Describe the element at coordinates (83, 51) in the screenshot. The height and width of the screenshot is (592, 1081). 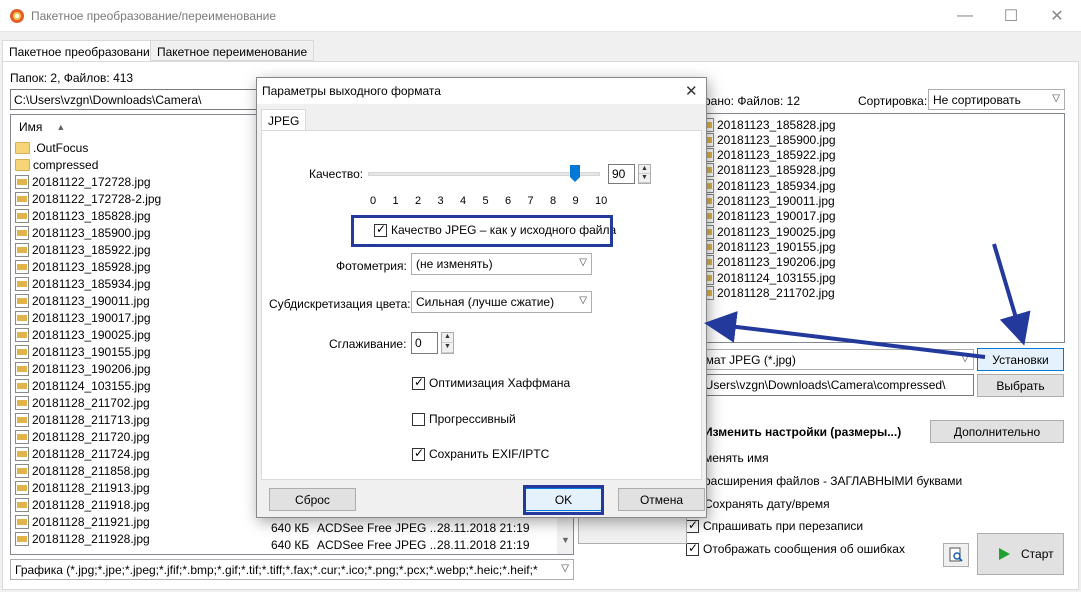
I see `tab-batch-convert: Пакетное преобразование` at that location.